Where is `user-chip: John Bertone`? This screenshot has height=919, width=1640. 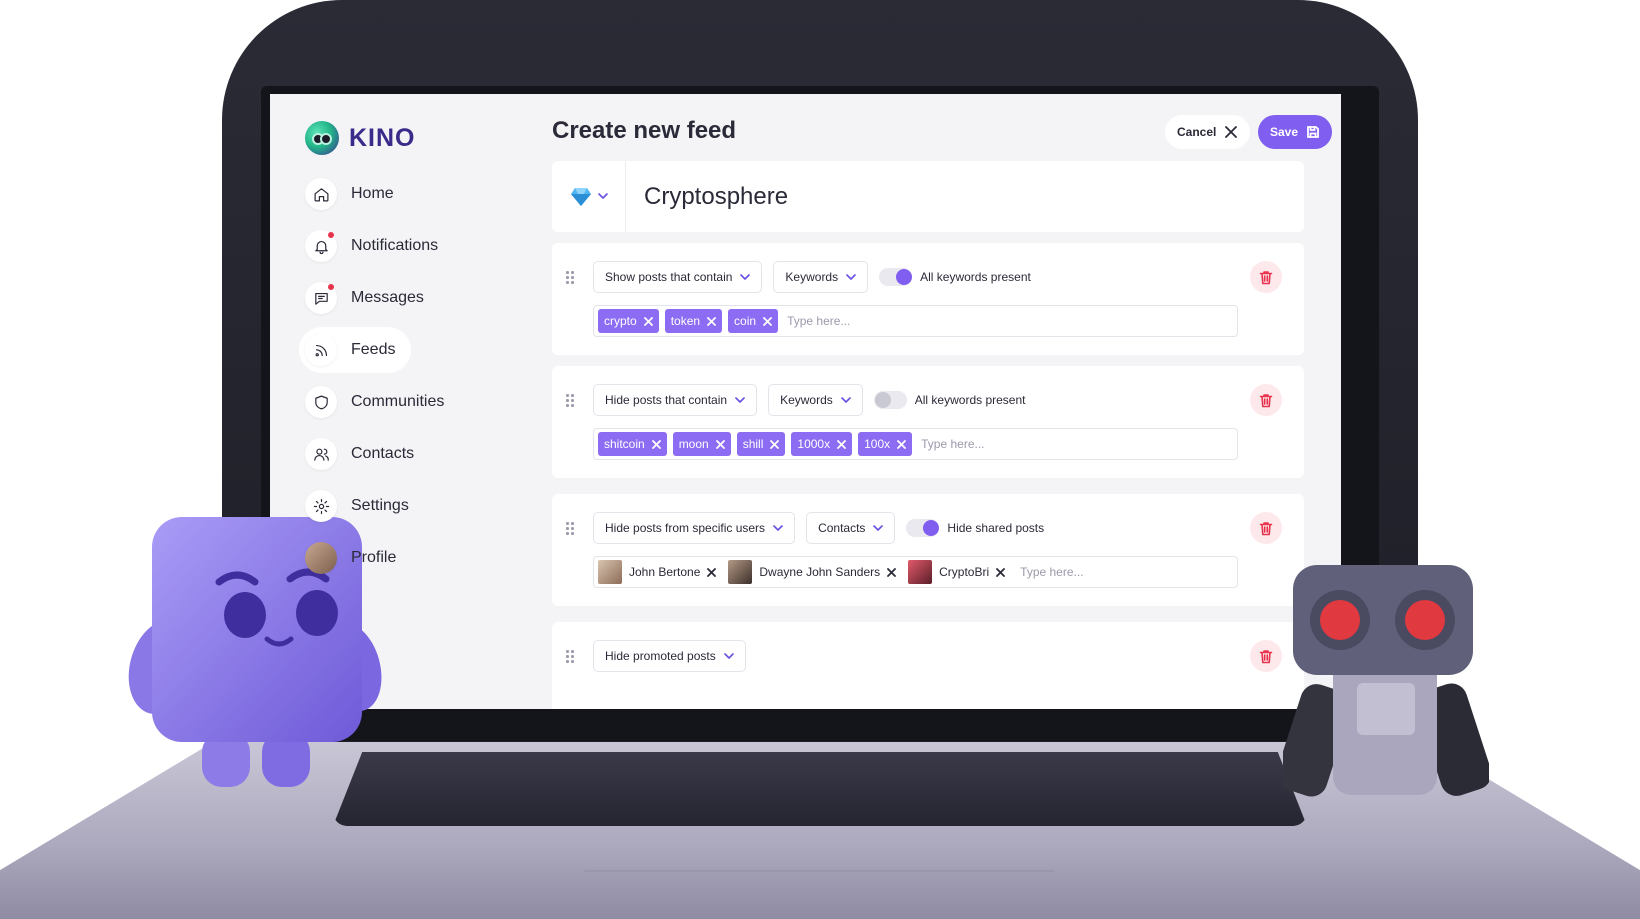
user-chip: John Bertone is located at coordinates (660, 572).